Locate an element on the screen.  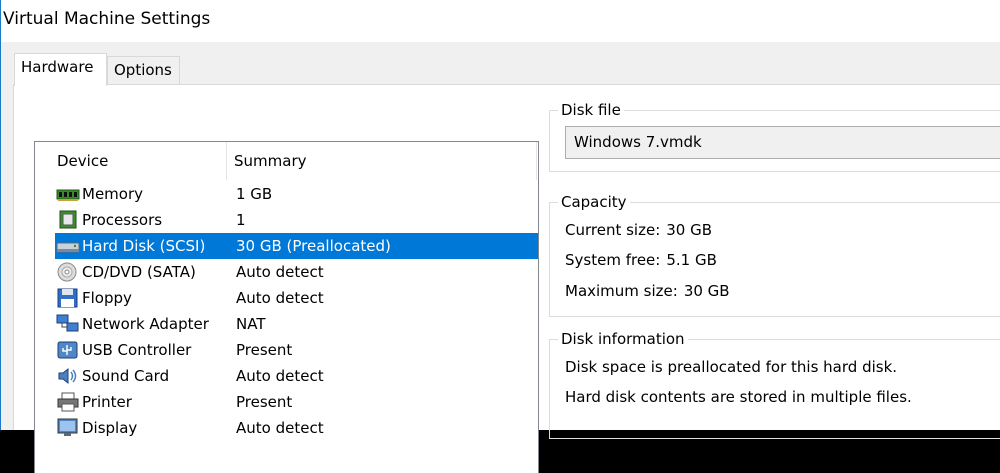
floppy-icon is located at coordinates (68, 298).